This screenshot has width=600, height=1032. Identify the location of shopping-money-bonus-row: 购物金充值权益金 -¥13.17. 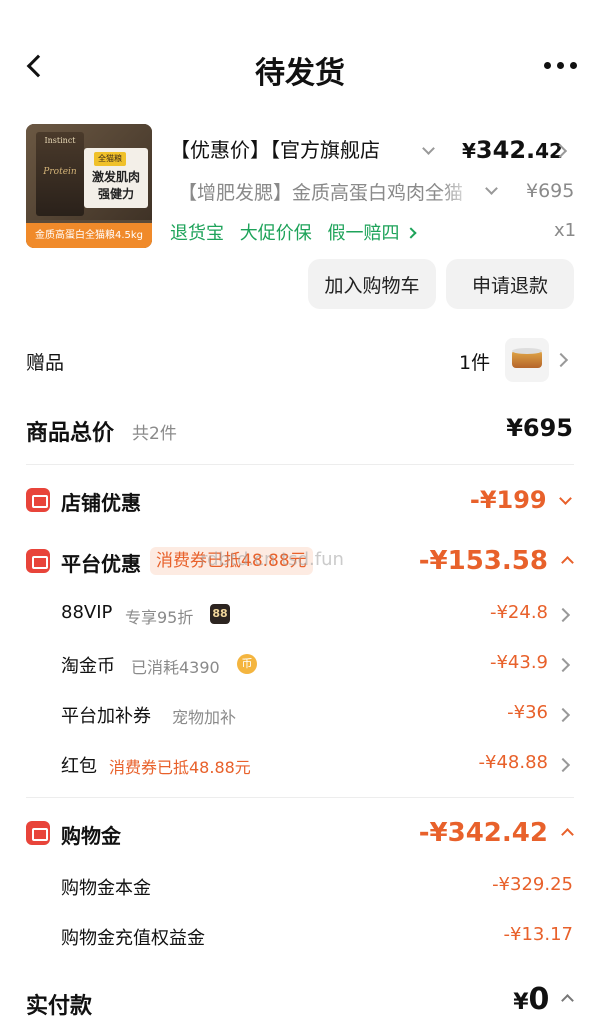
(300, 937).